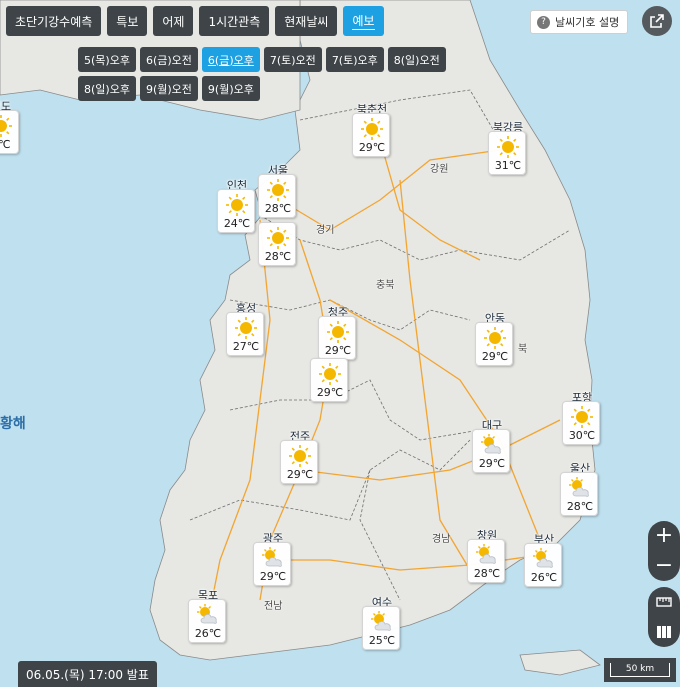 The width and height of the screenshot is (680, 687). Describe the element at coordinates (230, 88) in the screenshot. I see `timeslot-9-pm: 9(월)오후` at that location.